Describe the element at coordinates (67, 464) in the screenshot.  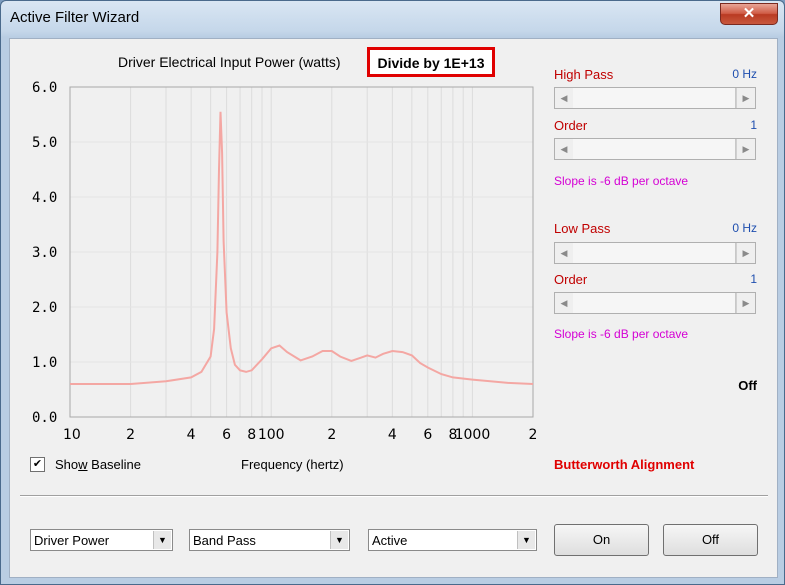
I see `show-baseline-label-text: Sho` at that location.